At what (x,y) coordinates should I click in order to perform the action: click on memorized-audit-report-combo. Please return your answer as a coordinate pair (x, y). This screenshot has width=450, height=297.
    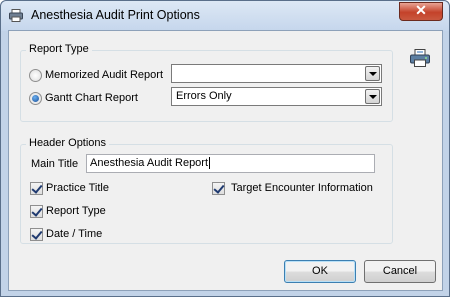
    Looking at the image, I should click on (276, 73).